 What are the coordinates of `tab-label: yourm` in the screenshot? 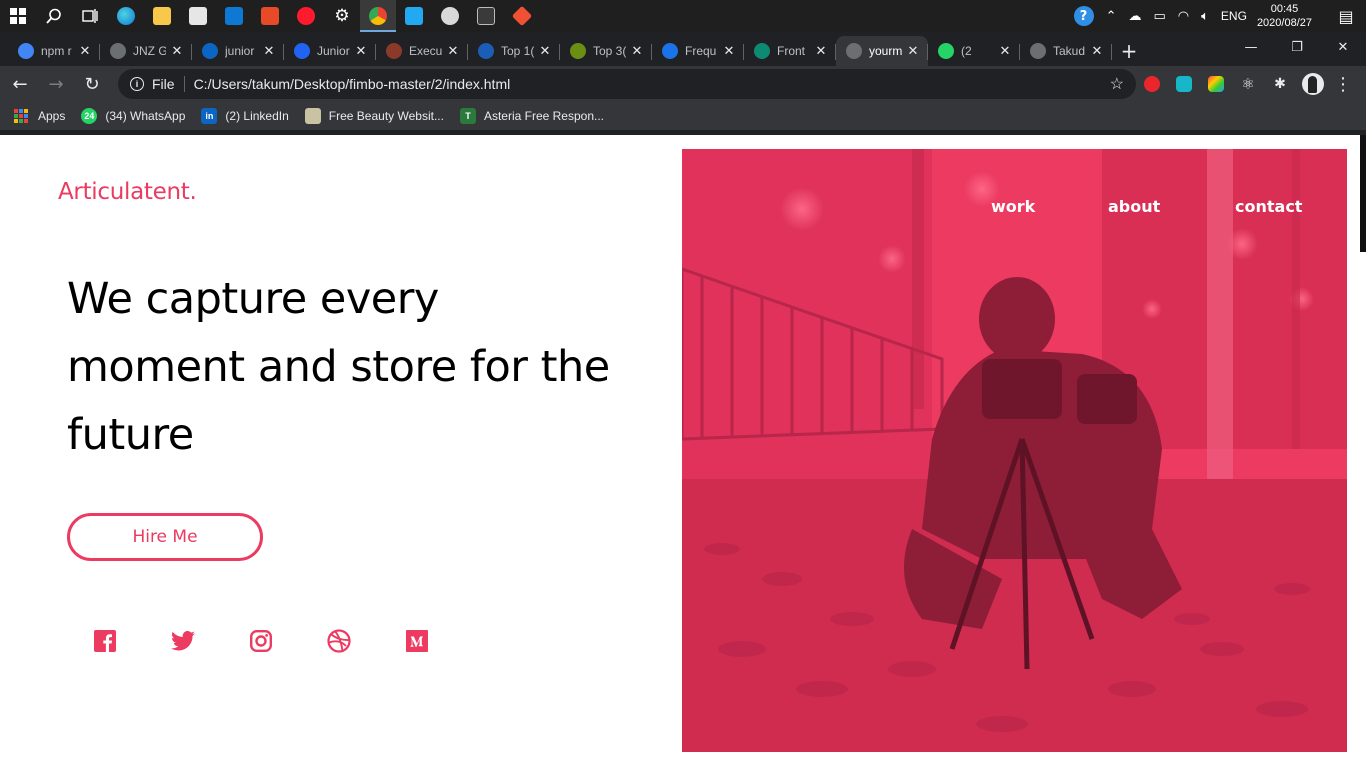 It's located at (885, 51).